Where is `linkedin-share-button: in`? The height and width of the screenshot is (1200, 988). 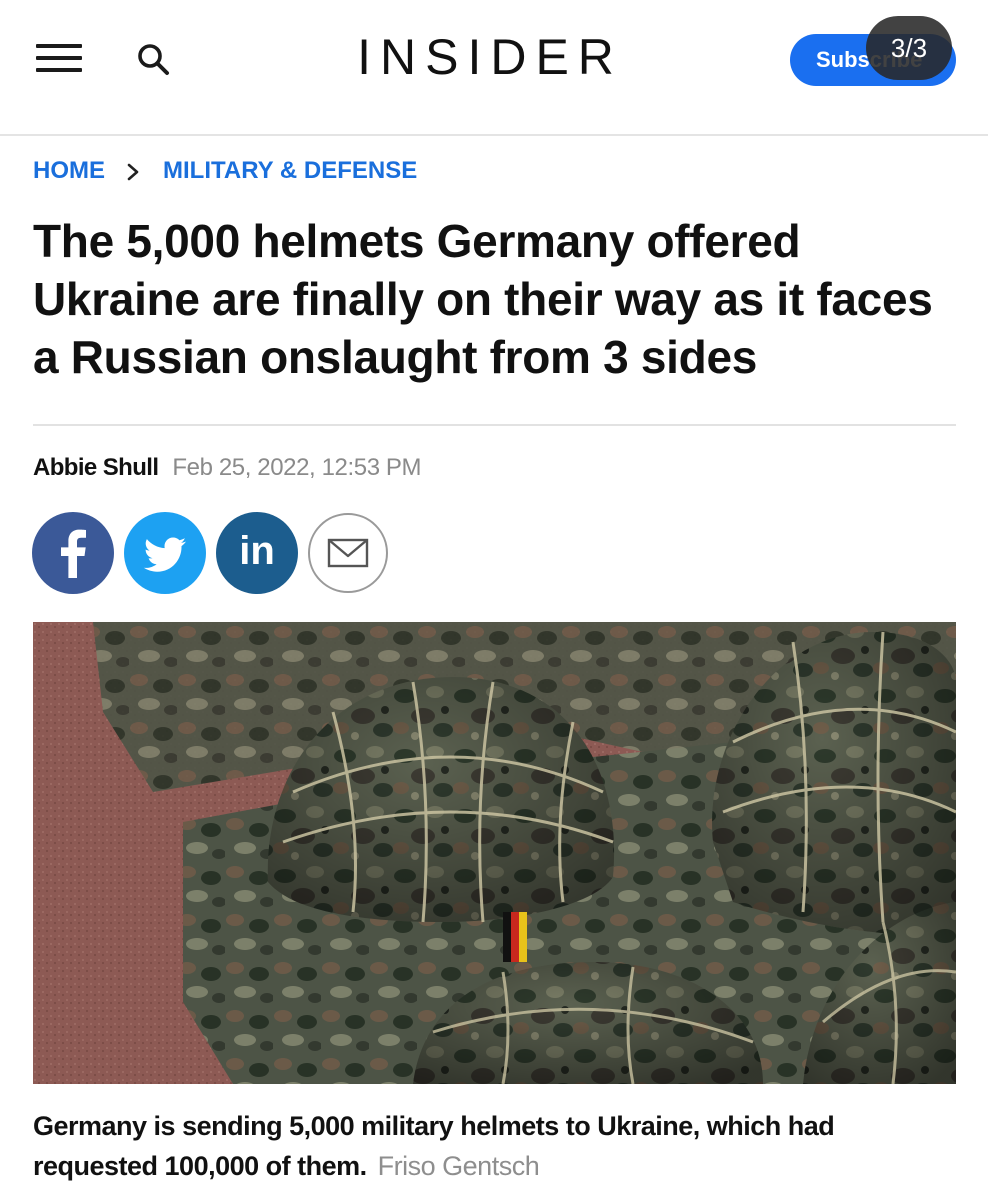
linkedin-share-button: in is located at coordinates (257, 553).